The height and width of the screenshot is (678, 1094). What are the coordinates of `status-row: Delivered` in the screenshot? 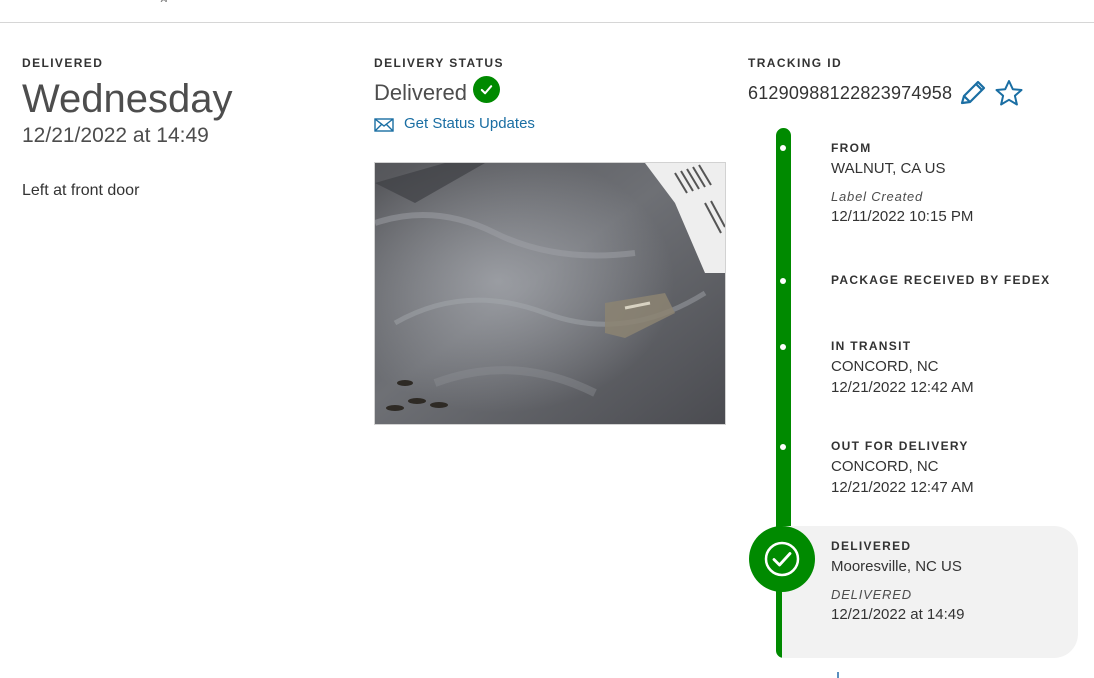 It's located at (554, 92).